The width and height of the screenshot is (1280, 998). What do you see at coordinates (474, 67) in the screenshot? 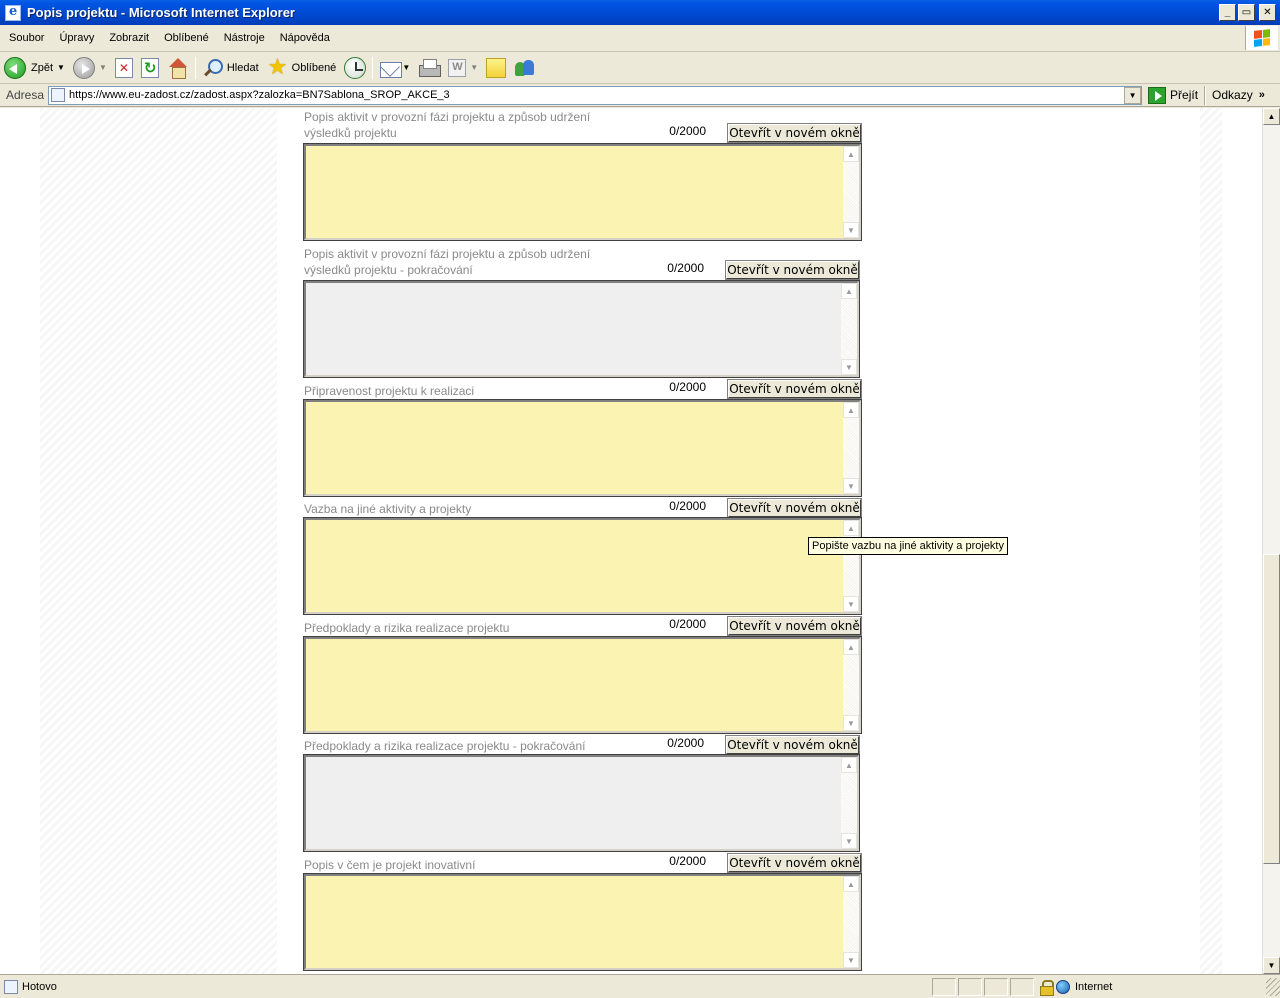
I see `edit-dropdown-icon: ▼` at bounding box center [474, 67].